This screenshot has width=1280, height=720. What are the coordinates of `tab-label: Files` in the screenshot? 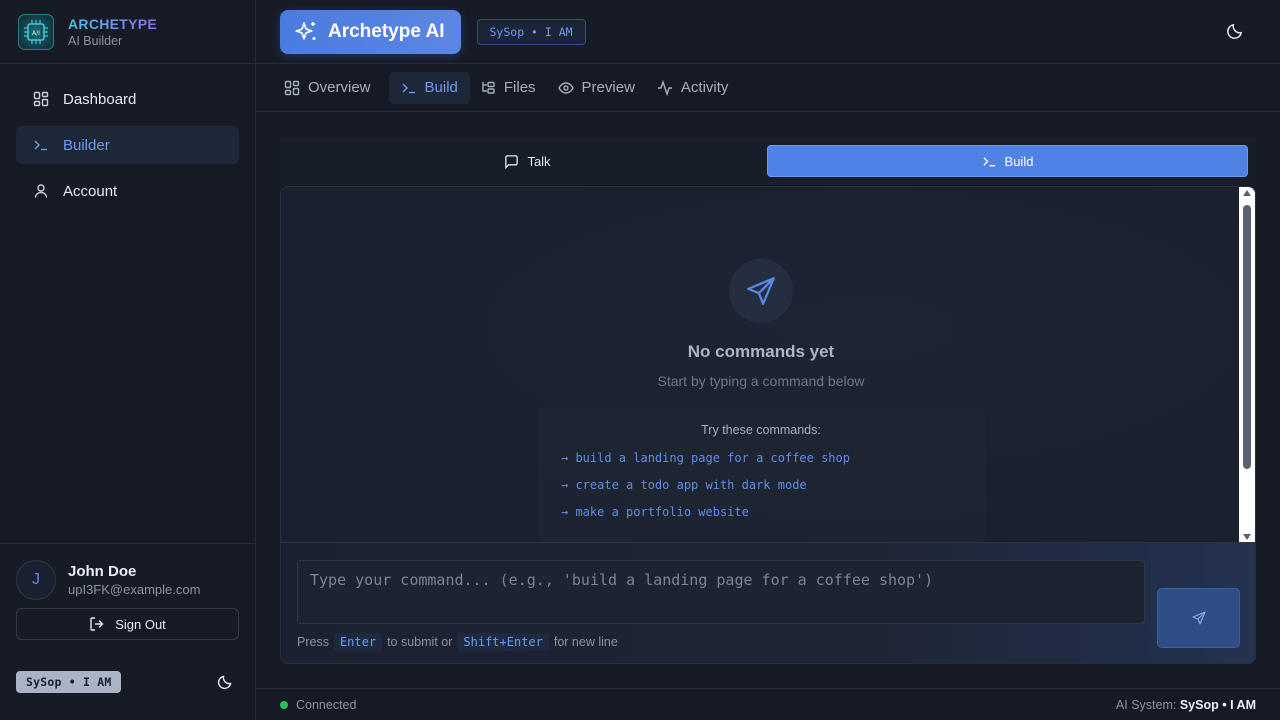 It's located at (519, 87).